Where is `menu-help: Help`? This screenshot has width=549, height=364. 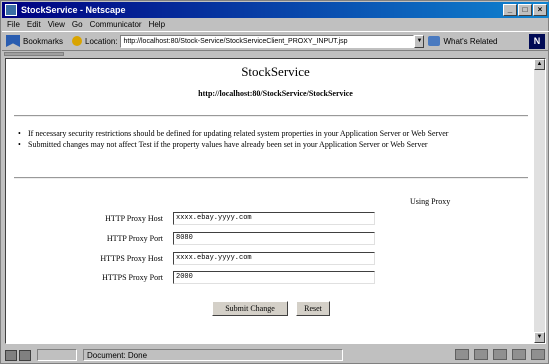 menu-help: Help is located at coordinates (157, 24).